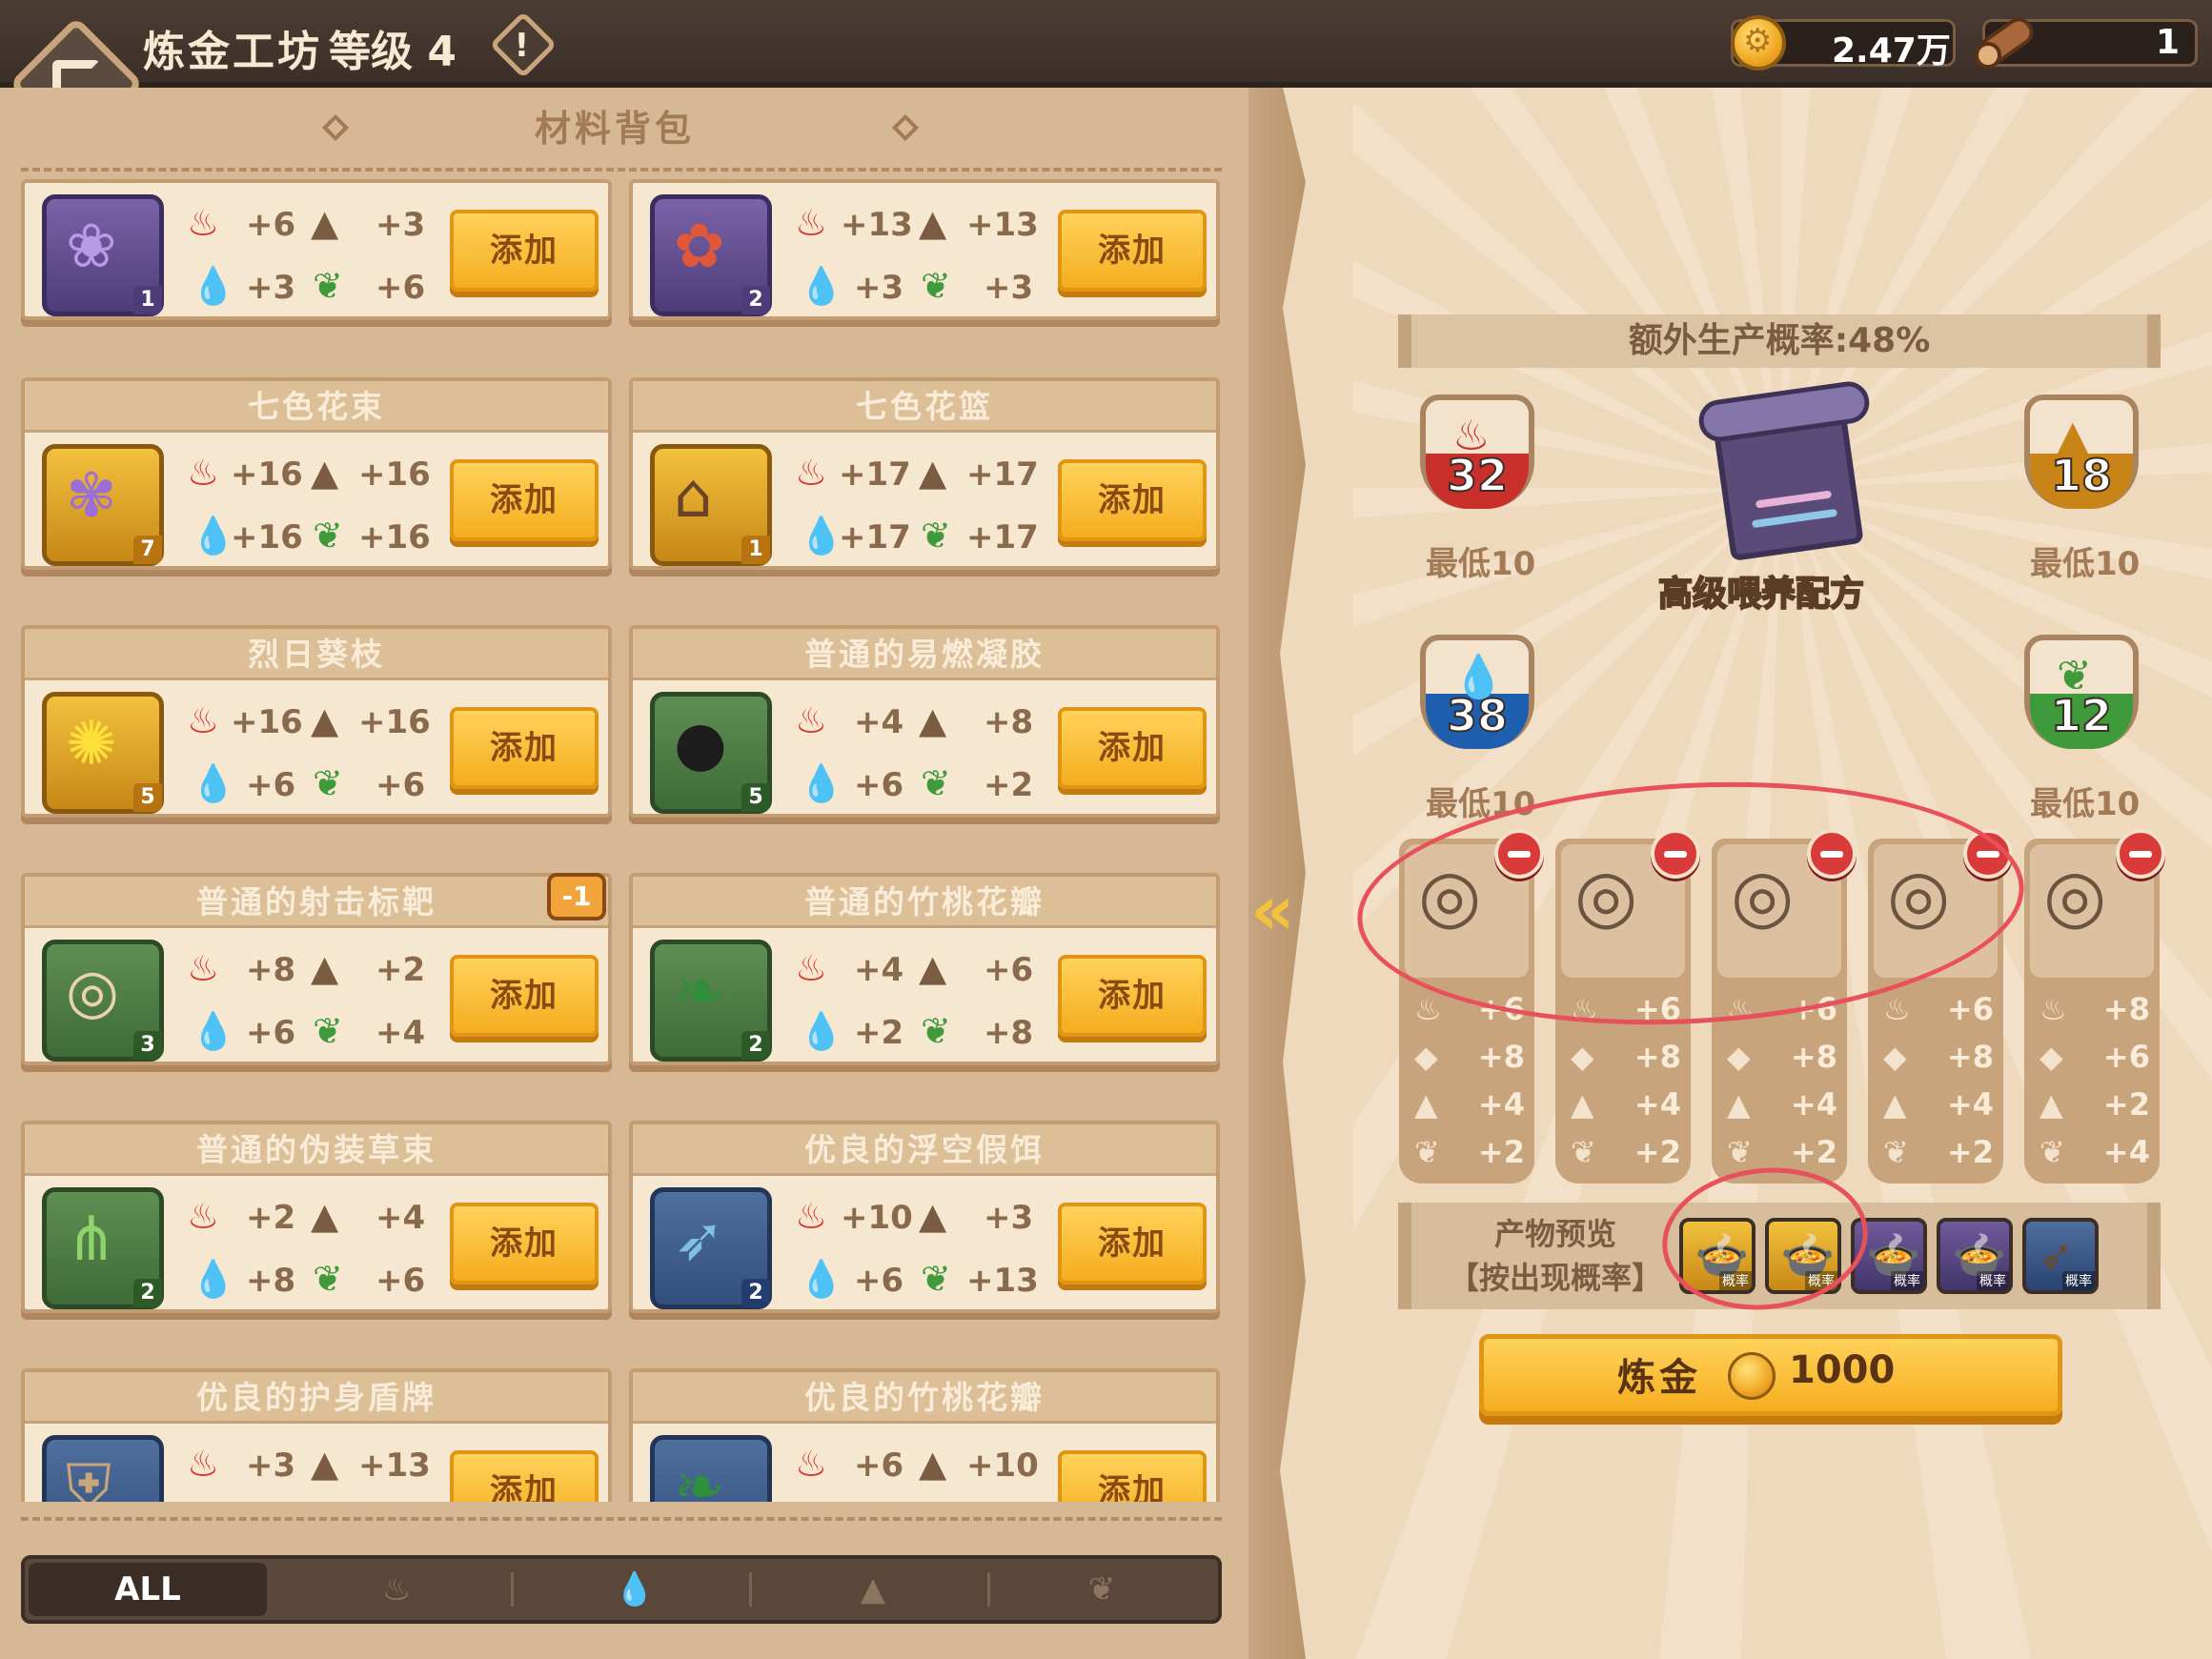  I want to click on material-bag-title: 材料背包, so click(614, 129).